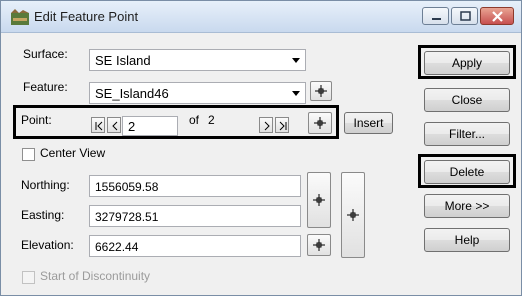 This screenshot has width=522, height=296. Describe the element at coordinates (435, 16) in the screenshot. I see `minimize-button` at that location.